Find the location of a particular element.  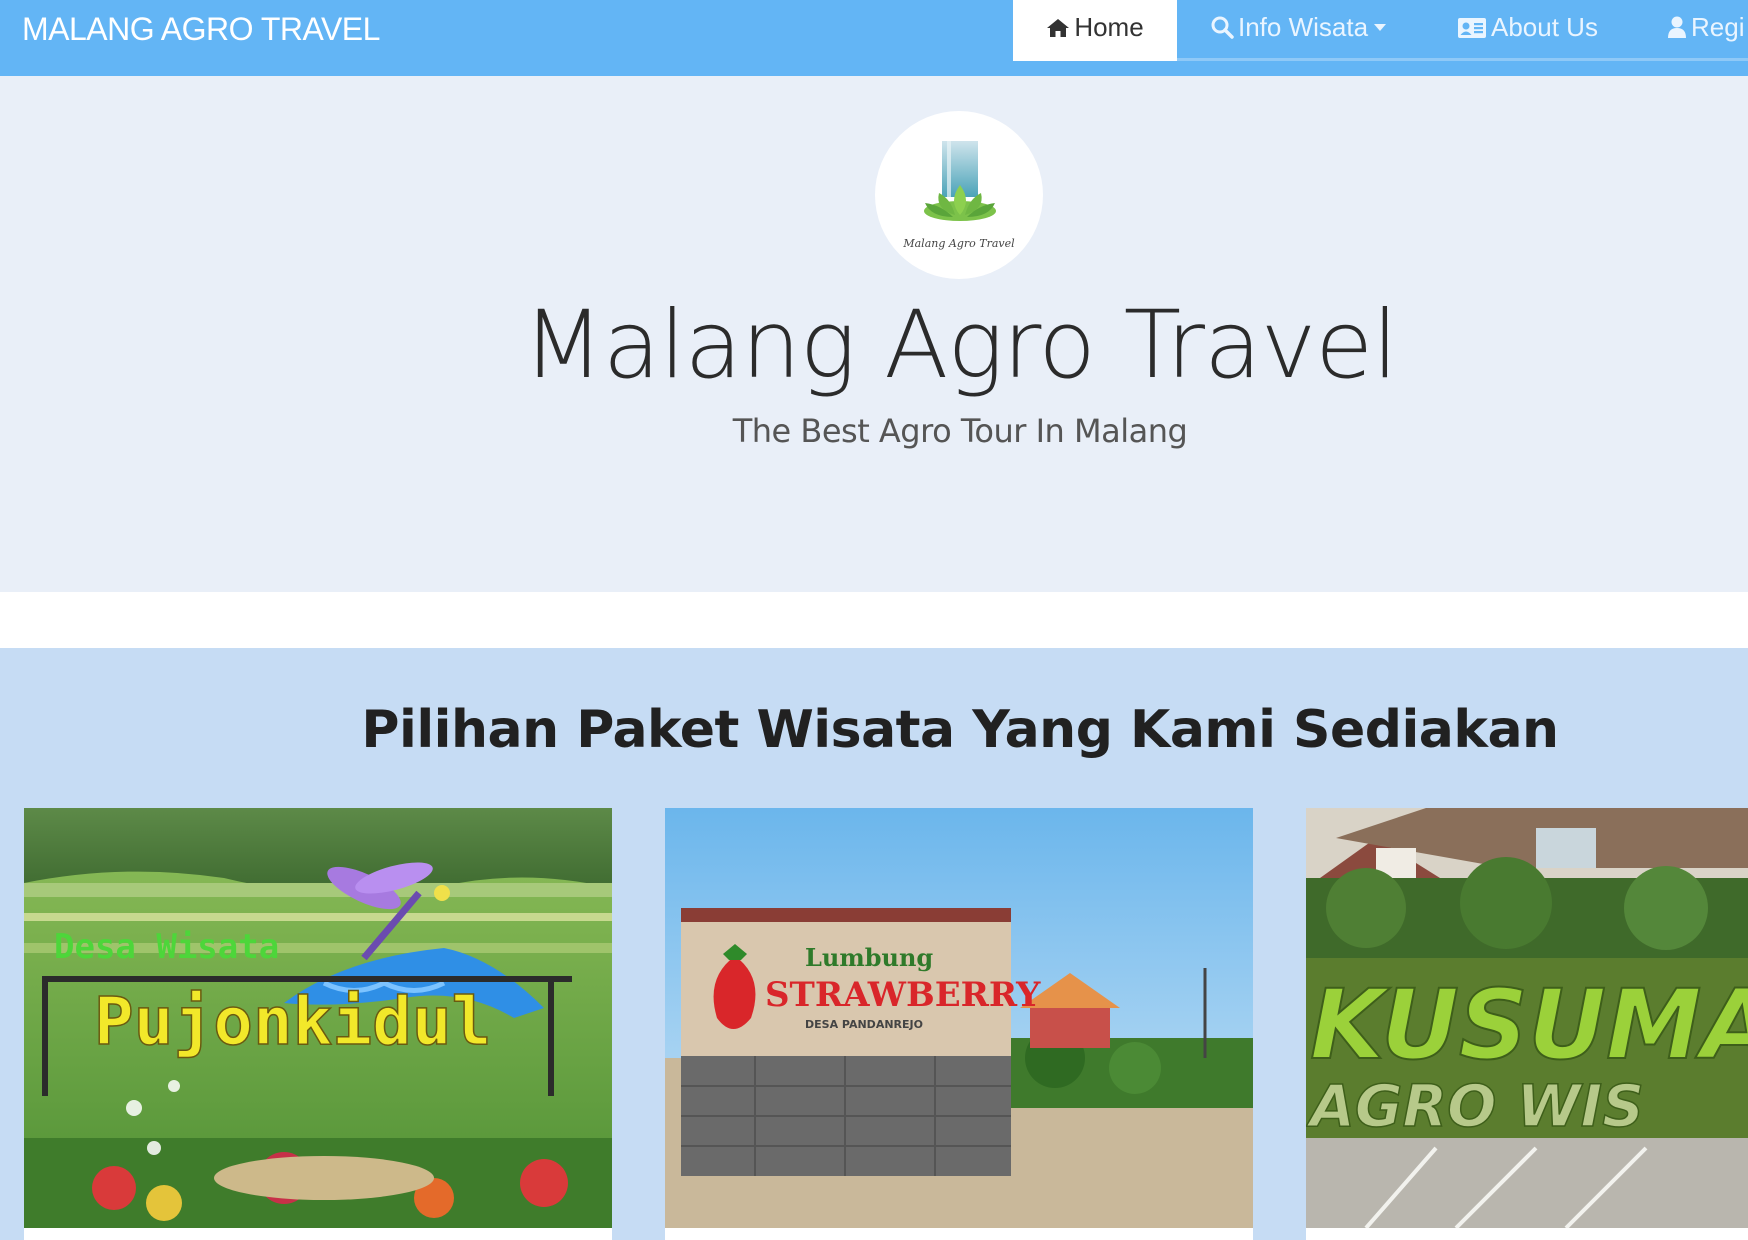

nav-register: Regi is located at coordinates (1705, 30).